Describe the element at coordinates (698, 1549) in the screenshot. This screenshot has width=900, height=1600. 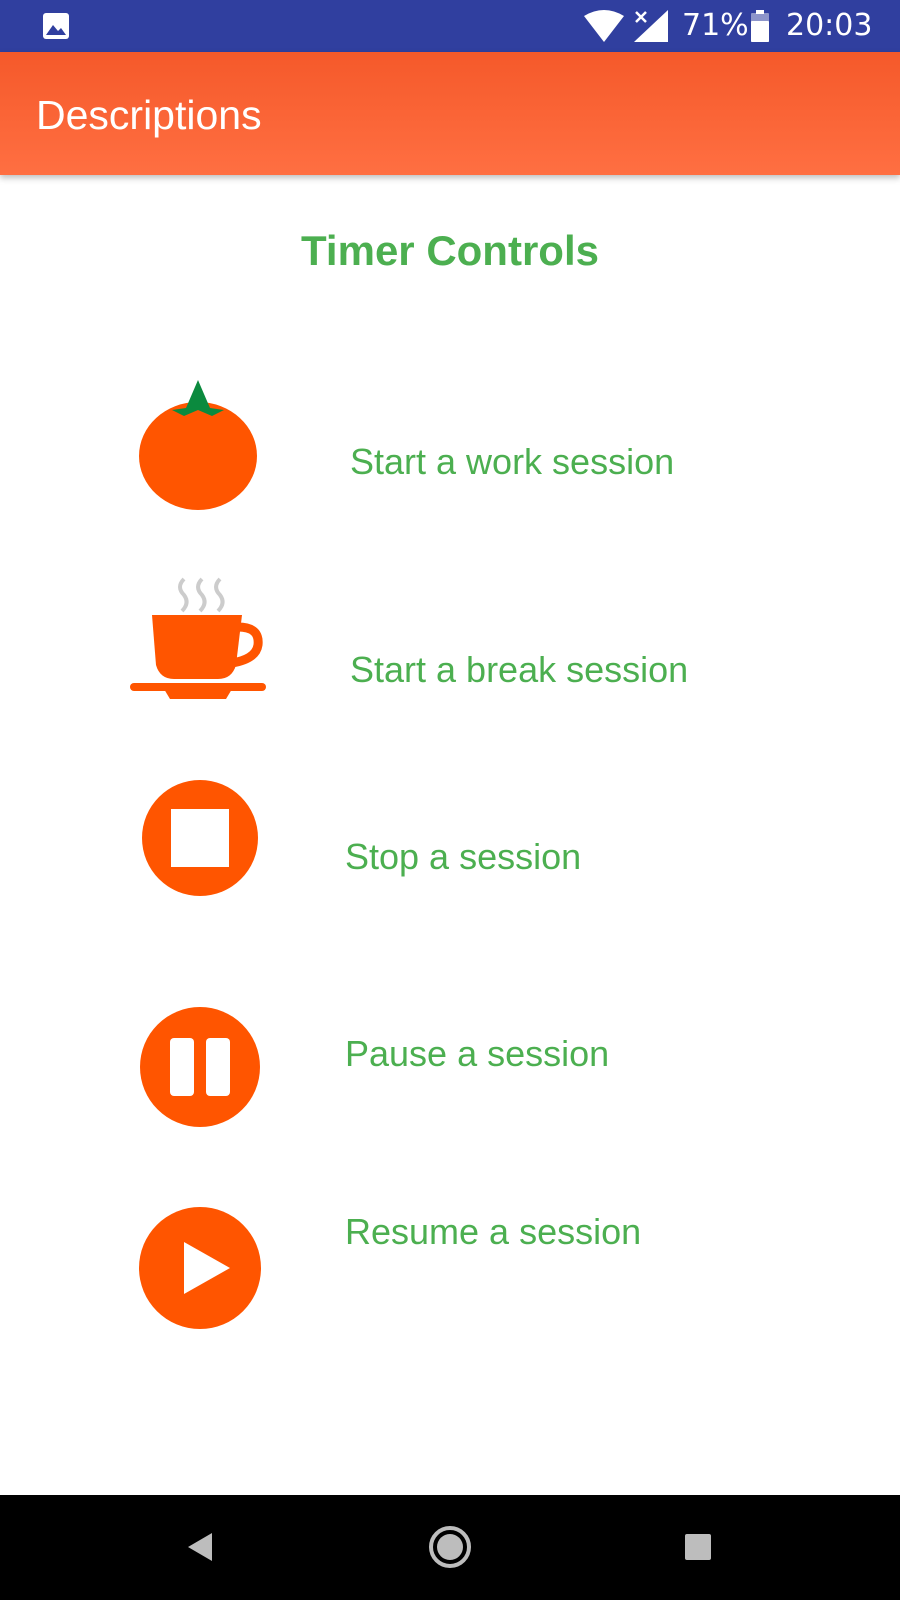
I see `recents-icon` at that location.